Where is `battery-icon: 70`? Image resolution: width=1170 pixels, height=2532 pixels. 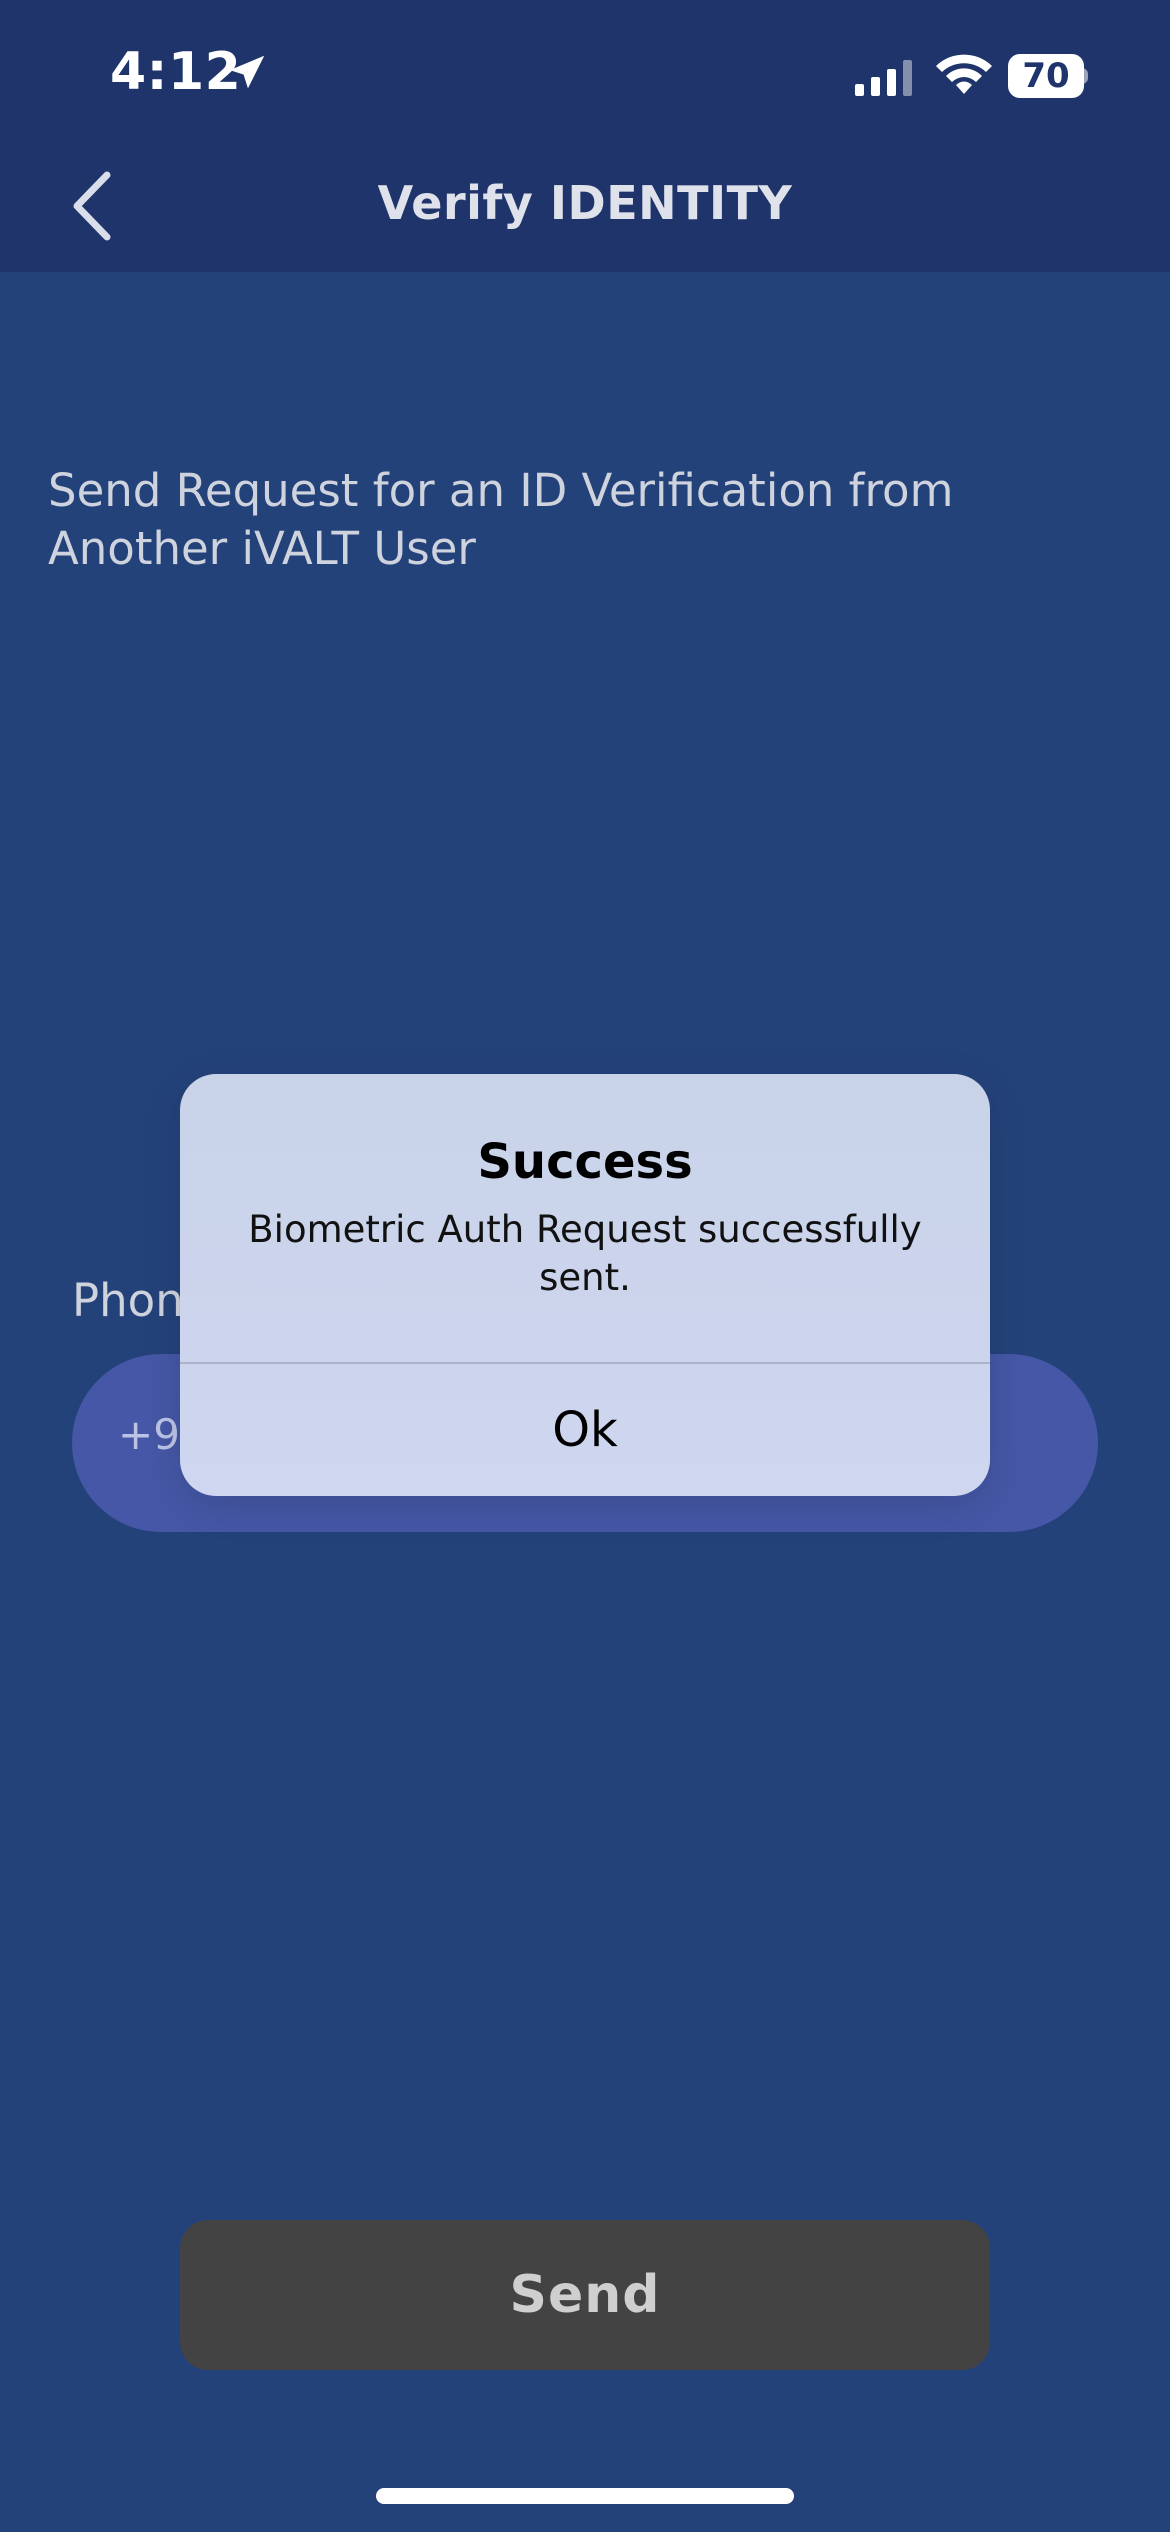 battery-icon: 70 is located at coordinates (1048, 76).